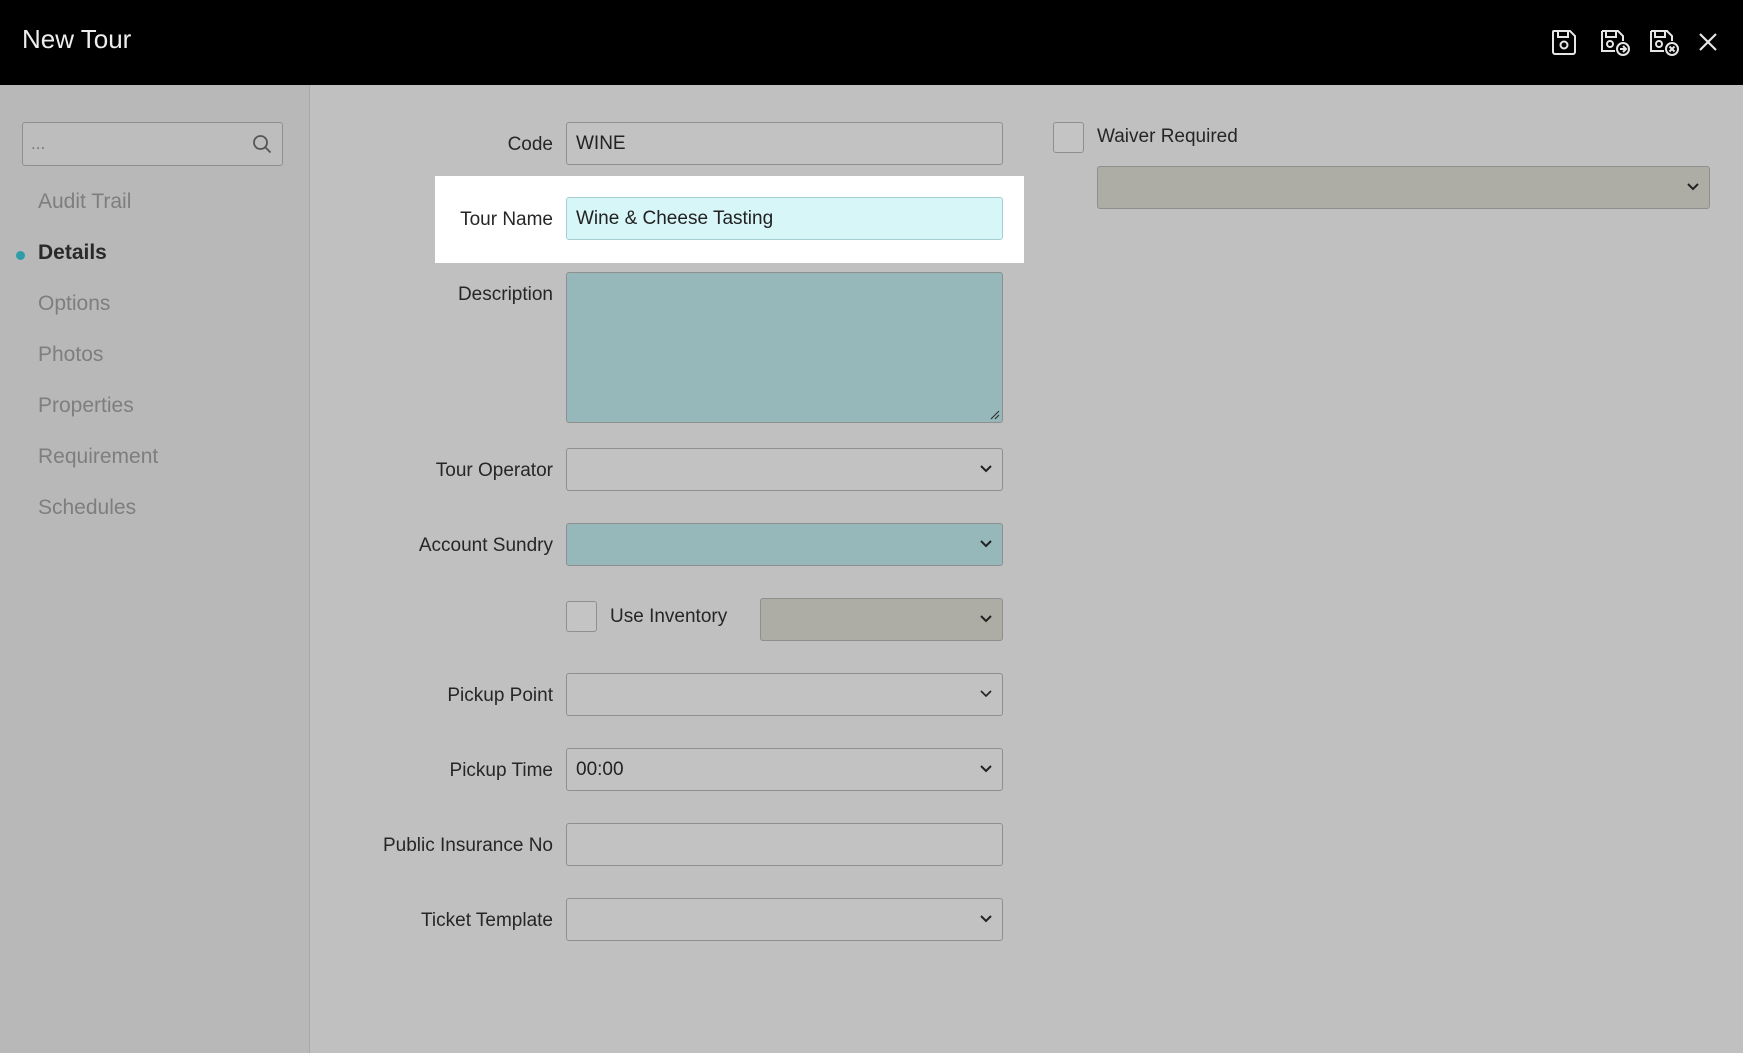  What do you see at coordinates (1167, 136) in the screenshot?
I see `waiver-required-label: Waiver Required` at bounding box center [1167, 136].